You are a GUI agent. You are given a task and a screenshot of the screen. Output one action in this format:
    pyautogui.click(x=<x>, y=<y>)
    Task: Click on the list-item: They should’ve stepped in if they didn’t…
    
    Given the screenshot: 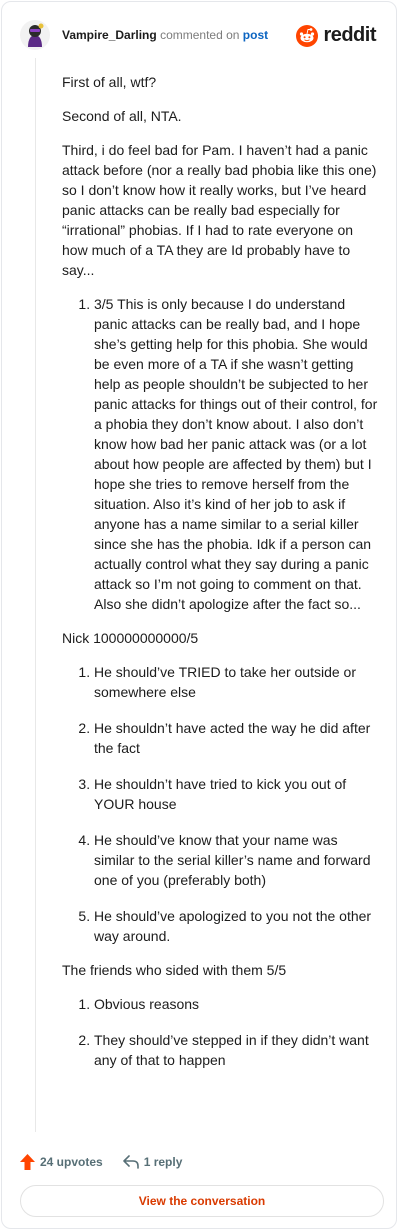 What is the action you would take?
    pyautogui.click(x=237, y=1050)
    